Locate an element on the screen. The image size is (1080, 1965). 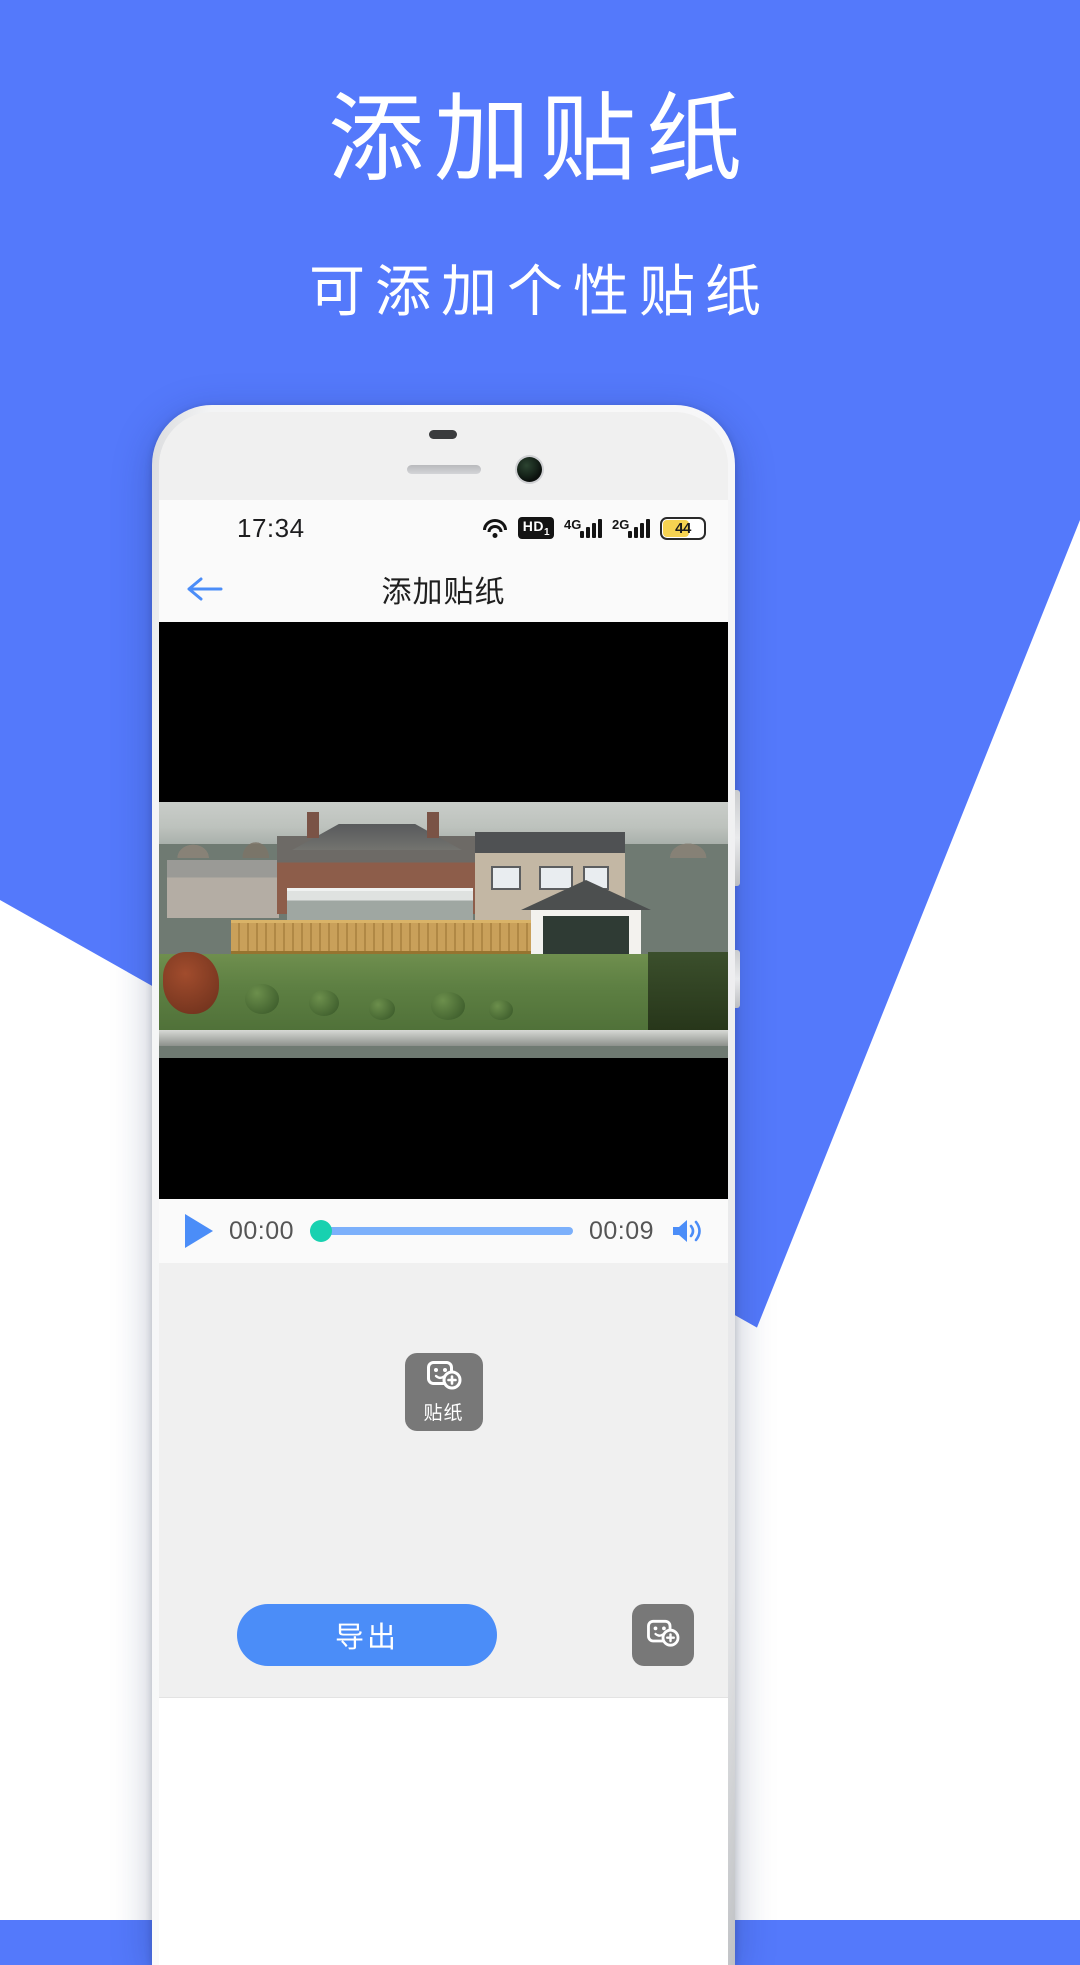
progress-thumb is located at coordinates (321, 1231).